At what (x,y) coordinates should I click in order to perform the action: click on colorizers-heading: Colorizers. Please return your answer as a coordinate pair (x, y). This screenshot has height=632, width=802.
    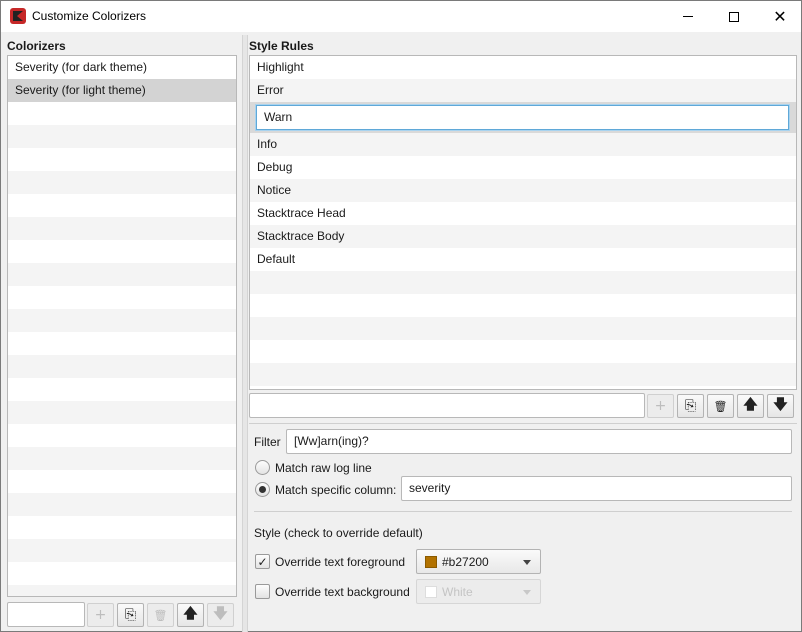
    Looking at the image, I should click on (36, 46).